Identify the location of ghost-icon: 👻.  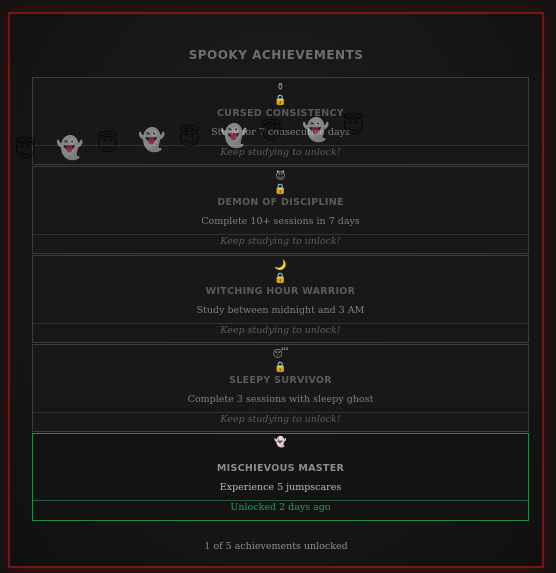
(280, 442).